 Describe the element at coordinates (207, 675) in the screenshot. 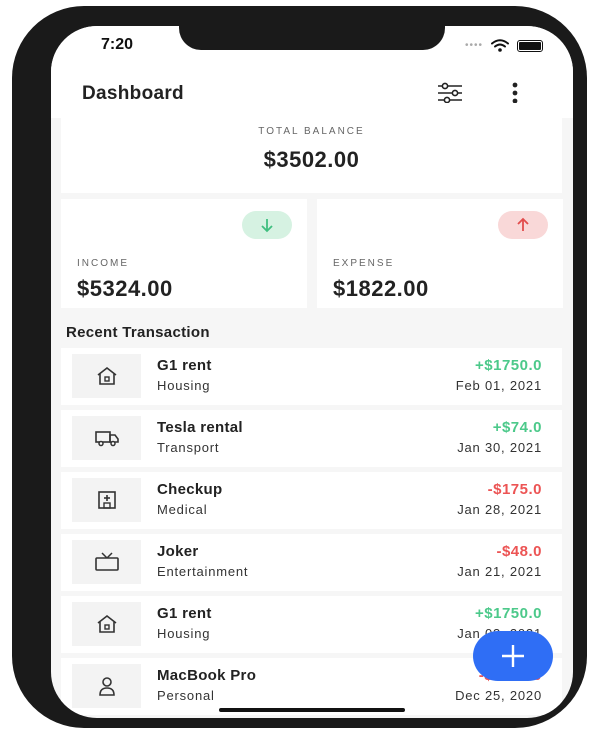

I see `transaction-name: MacBook Pro` at that location.